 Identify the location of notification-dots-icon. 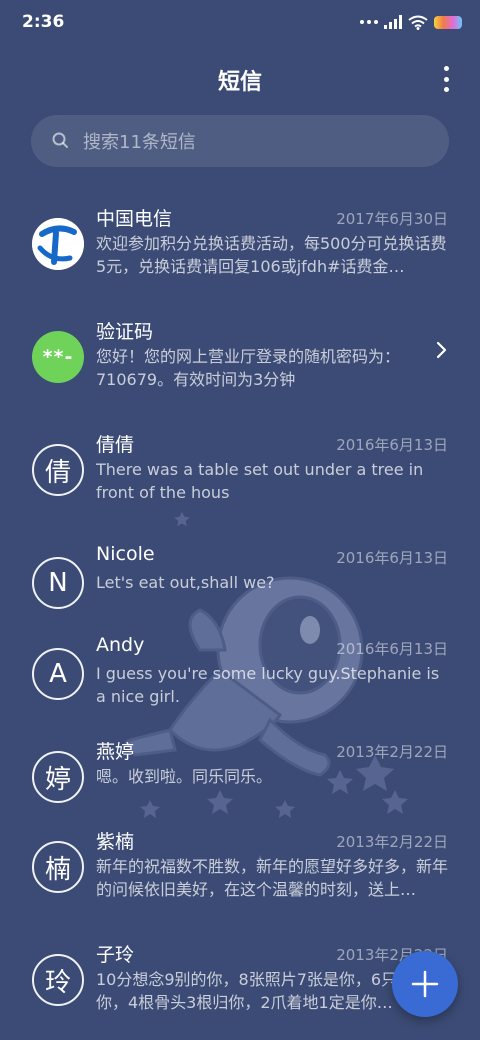
(369, 22).